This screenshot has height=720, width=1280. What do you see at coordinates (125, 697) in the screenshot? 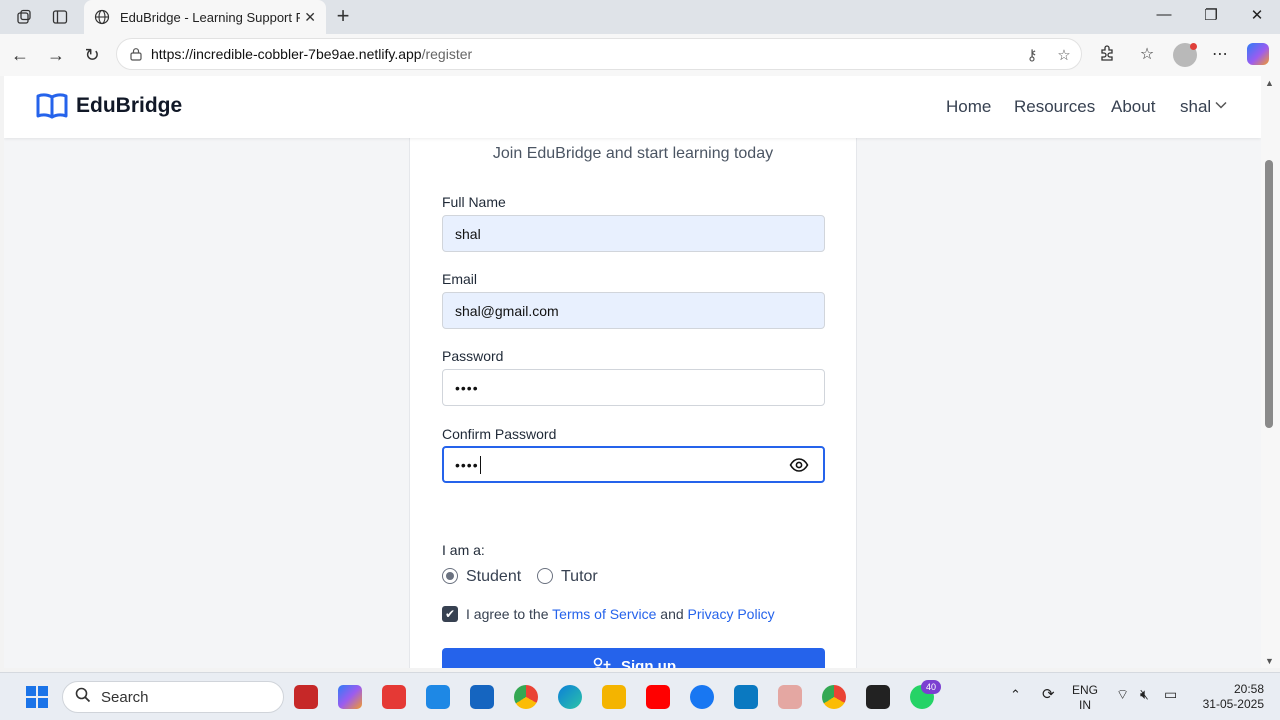
I see `taskbar-search-label: Search` at bounding box center [125, 697].